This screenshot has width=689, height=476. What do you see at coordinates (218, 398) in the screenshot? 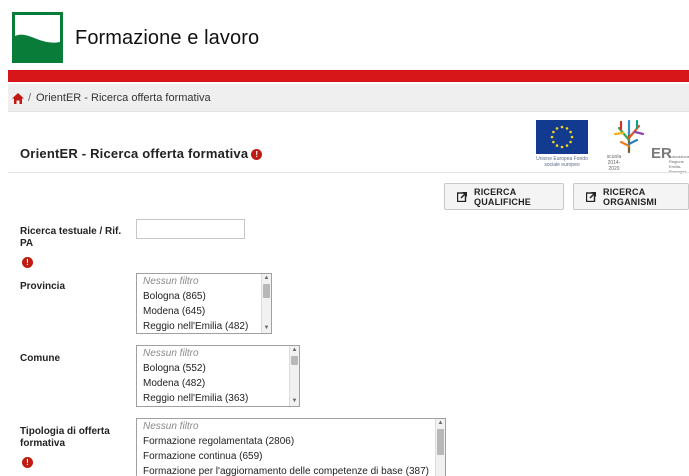
I see `list-item: Reggio nell'Emilia (363)` at bounding box center [218, 398].